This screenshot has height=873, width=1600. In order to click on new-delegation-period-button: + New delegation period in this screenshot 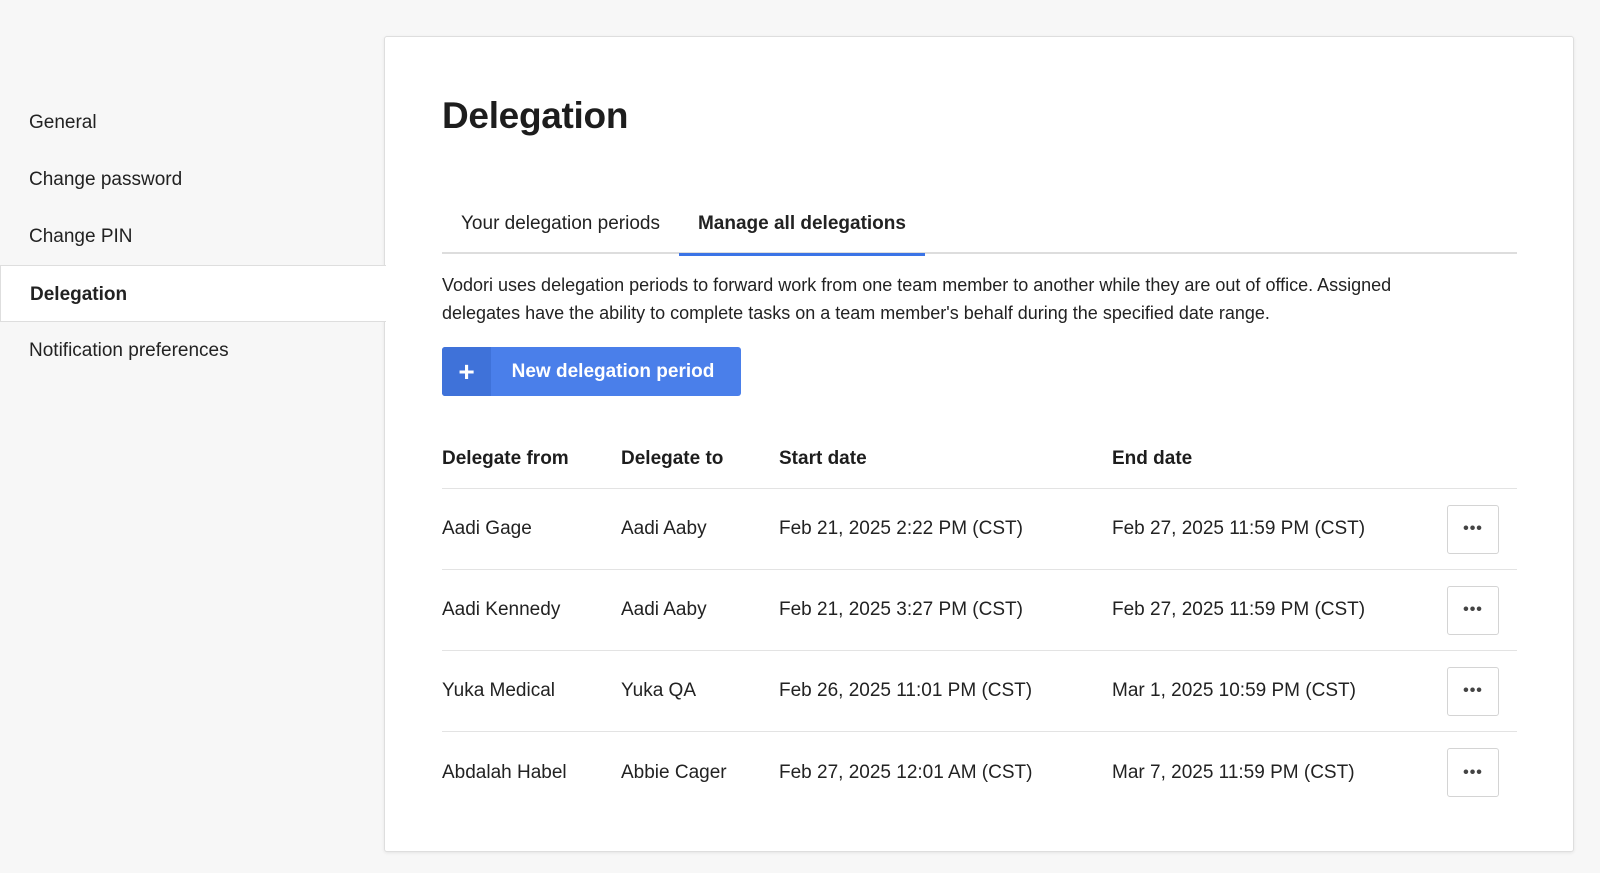, I will do `click(591, 371)`.